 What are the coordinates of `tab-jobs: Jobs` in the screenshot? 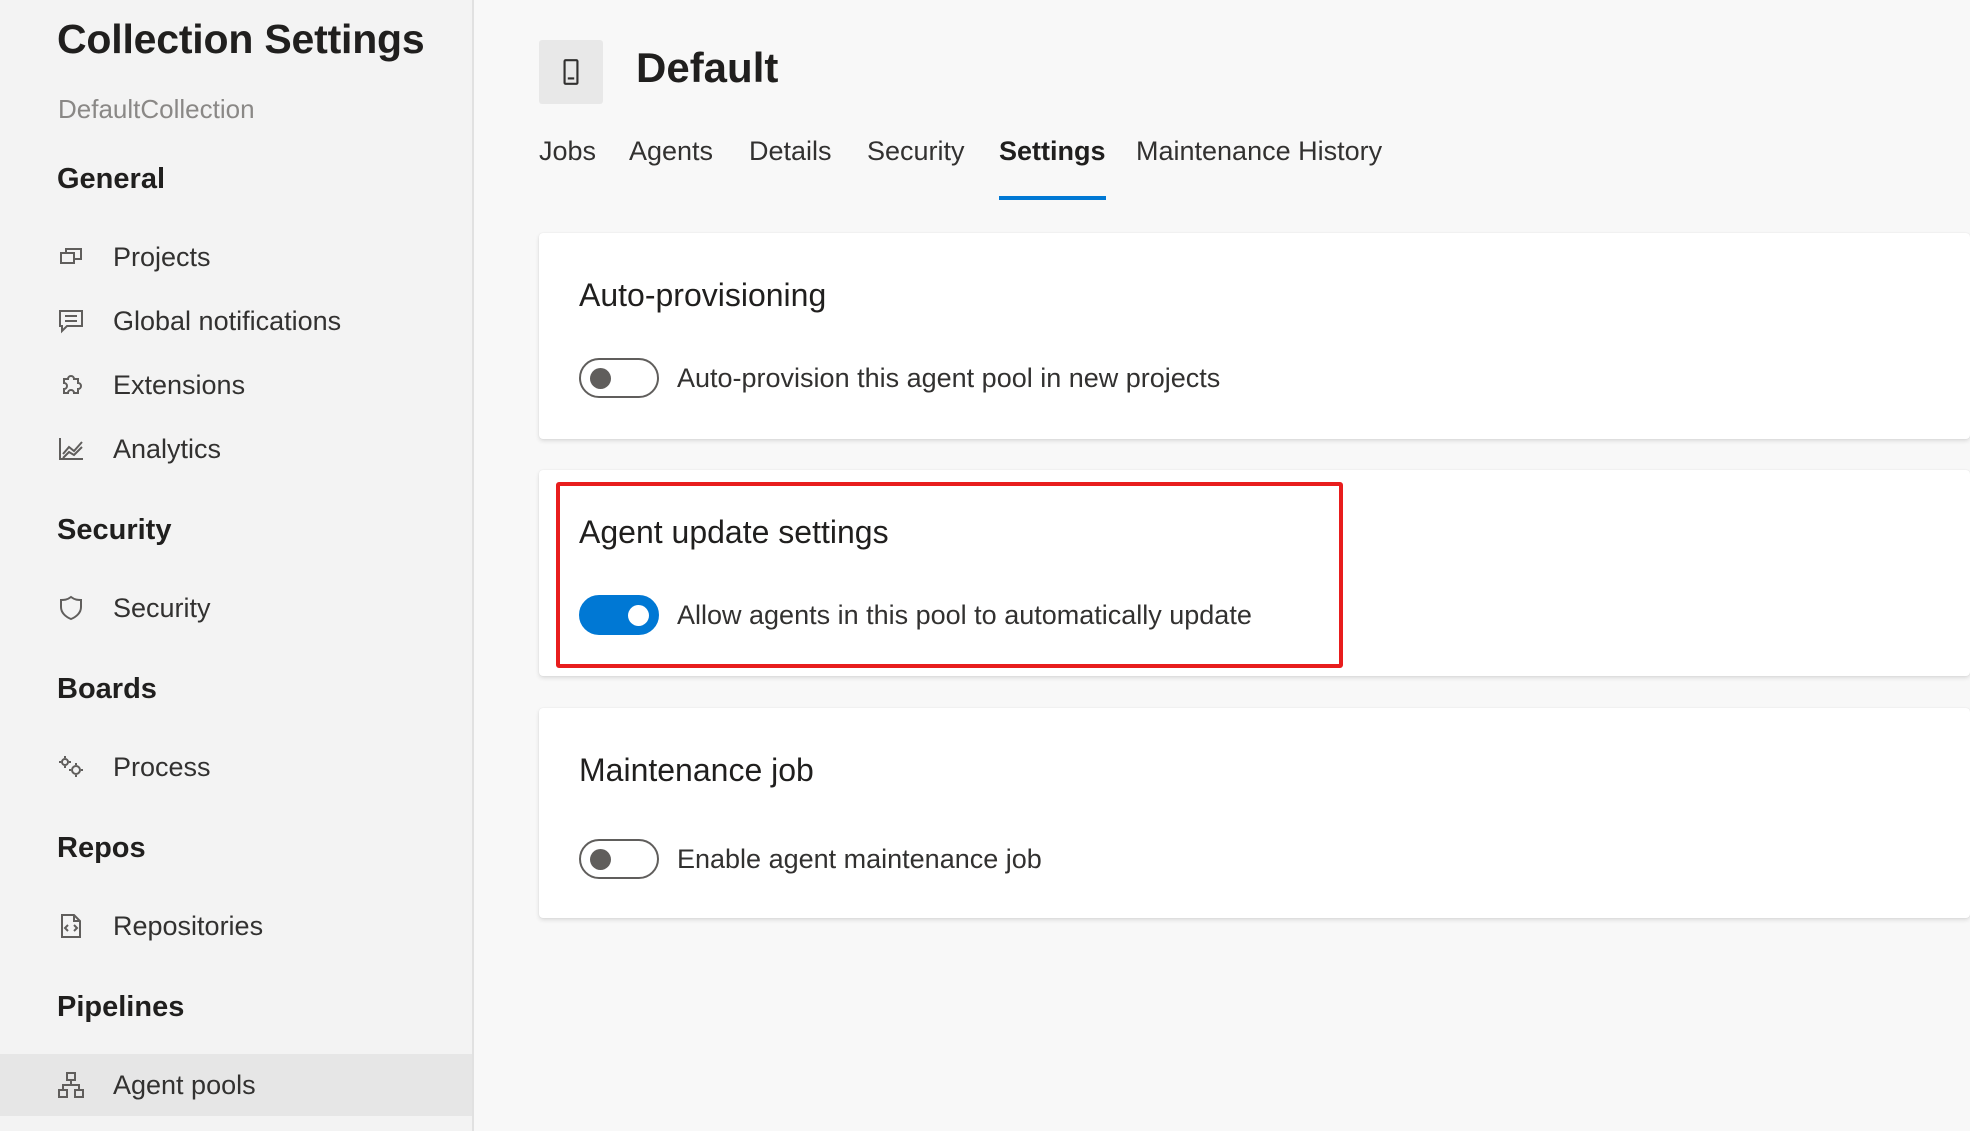 It's located at (567, 169).